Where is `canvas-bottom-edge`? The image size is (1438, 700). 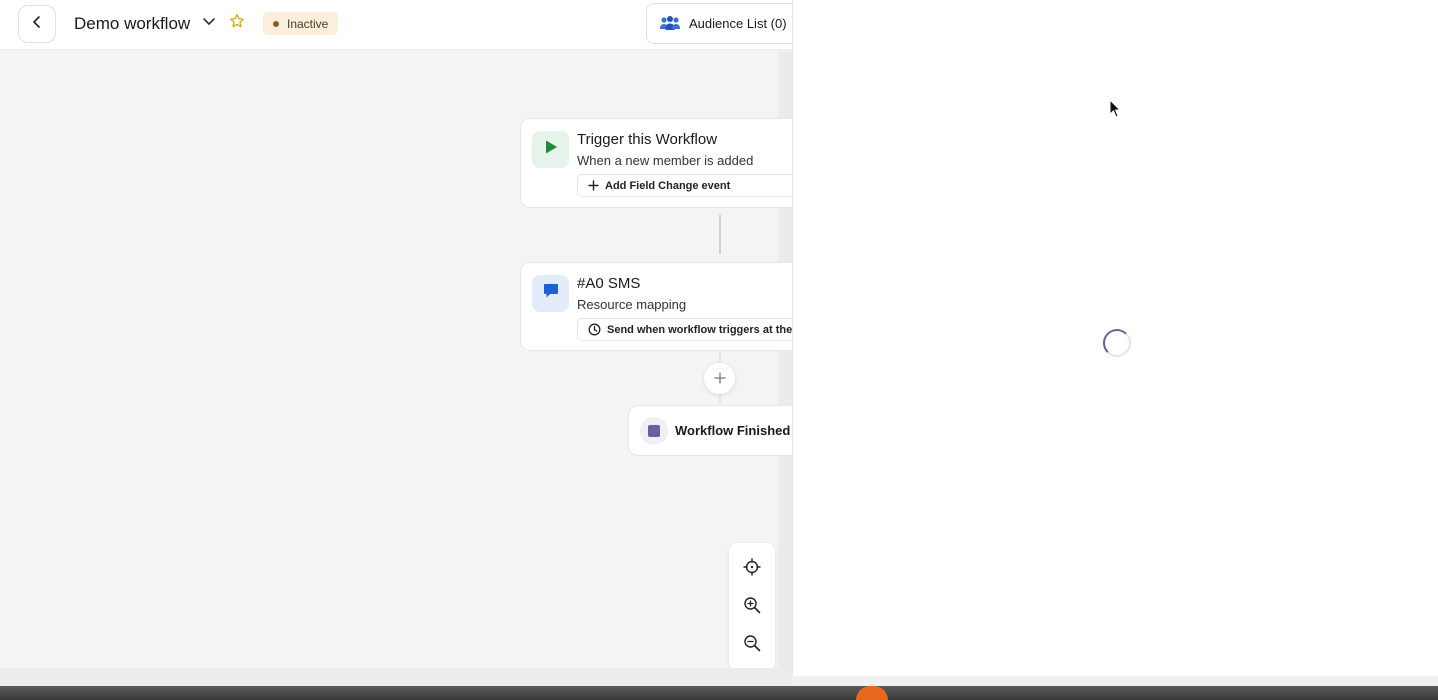 canvas-bottom-edge is located at coordinates (396, 677).